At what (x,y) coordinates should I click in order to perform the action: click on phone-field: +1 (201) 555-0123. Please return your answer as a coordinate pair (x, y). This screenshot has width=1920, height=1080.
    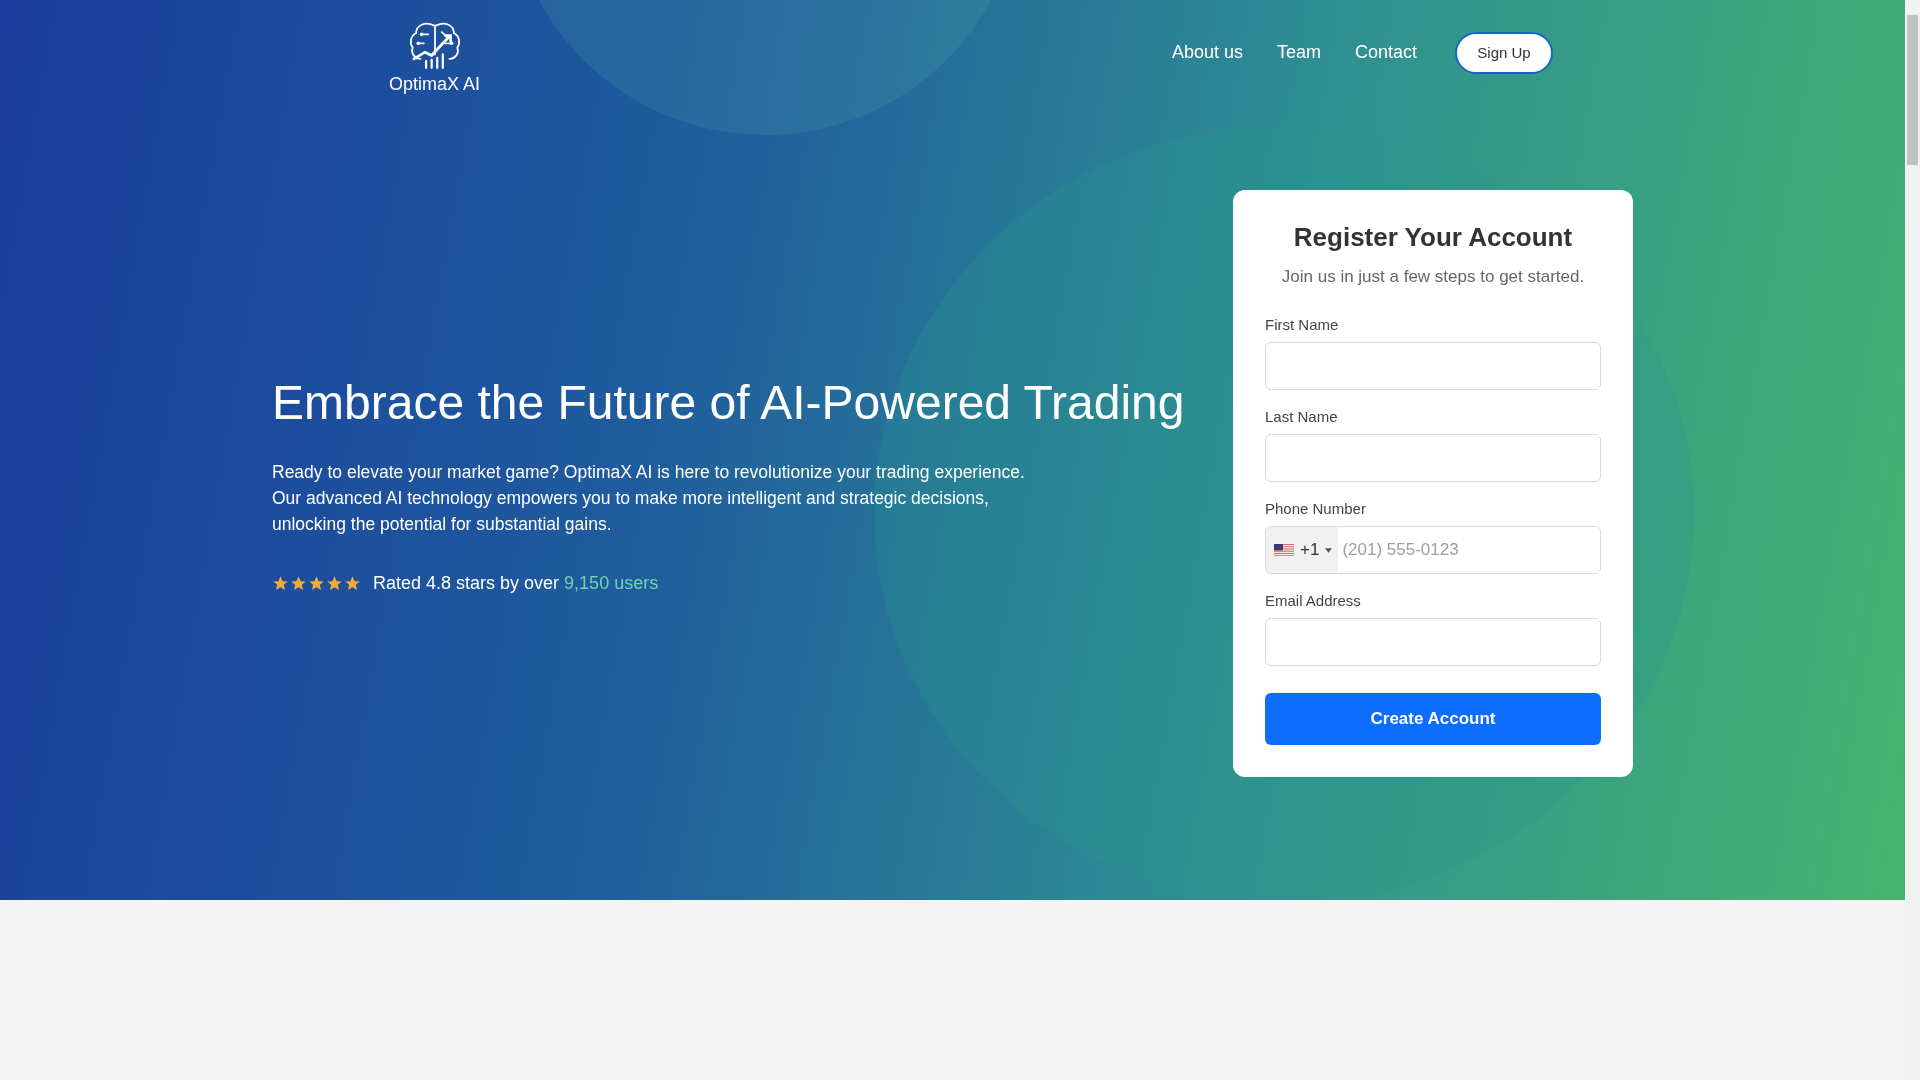
    Looking at the image, I should click on (1433, 550).